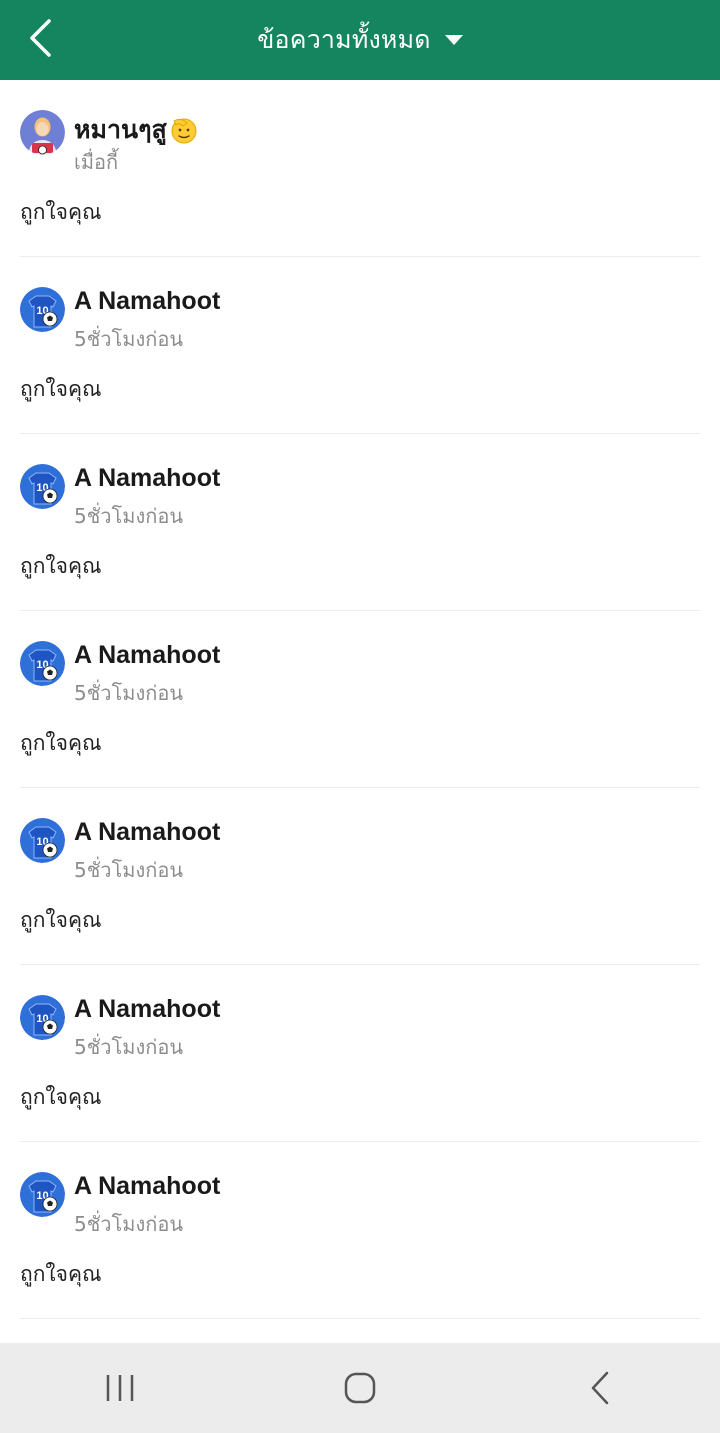  Describe the element at coordinates (136, 130) in the screenshot. I see `sender-name: หมานๆสู` at that location.